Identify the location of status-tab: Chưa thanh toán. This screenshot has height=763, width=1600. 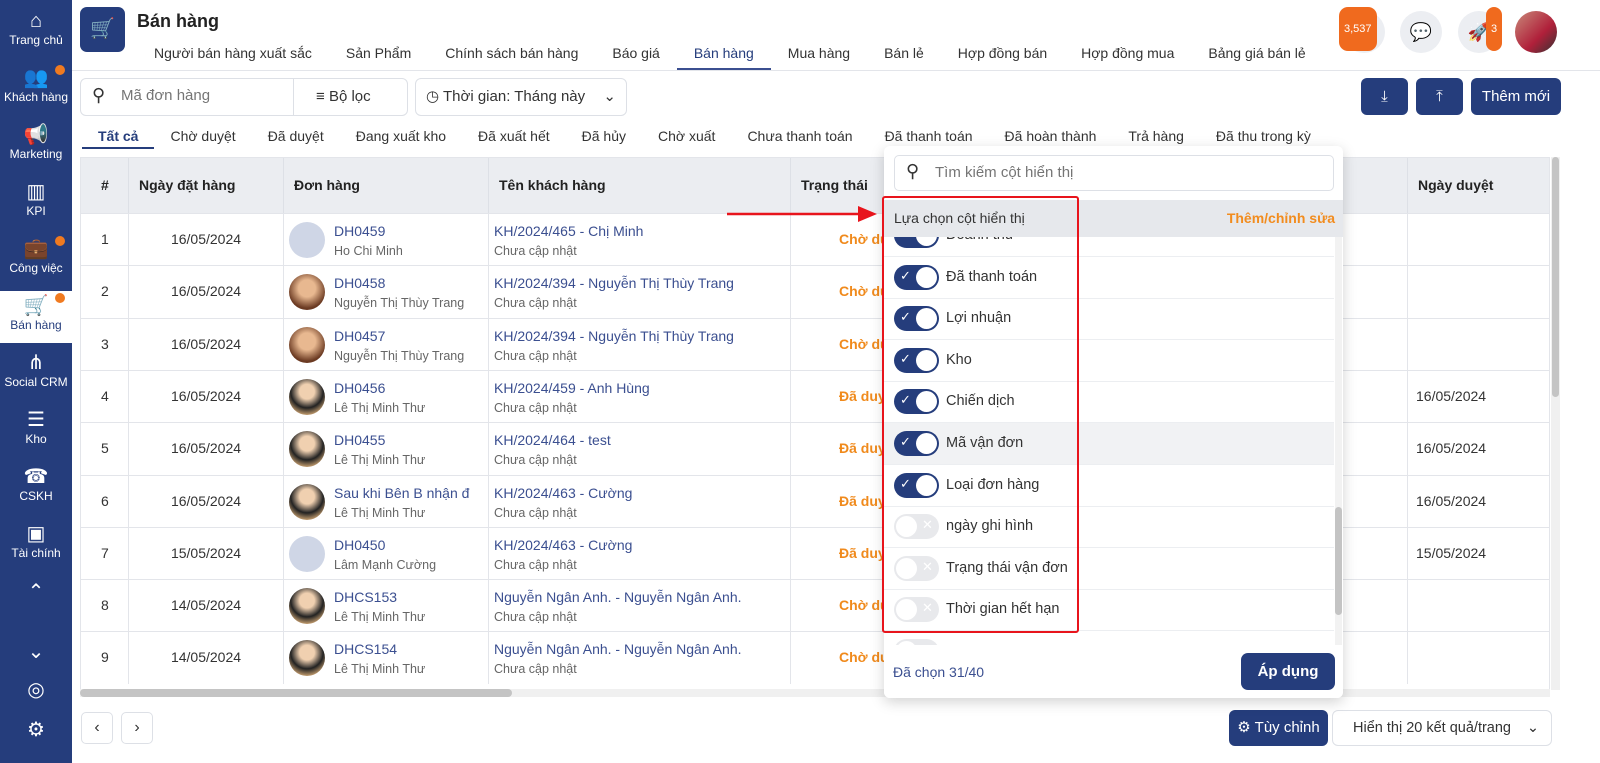
(799, 138).